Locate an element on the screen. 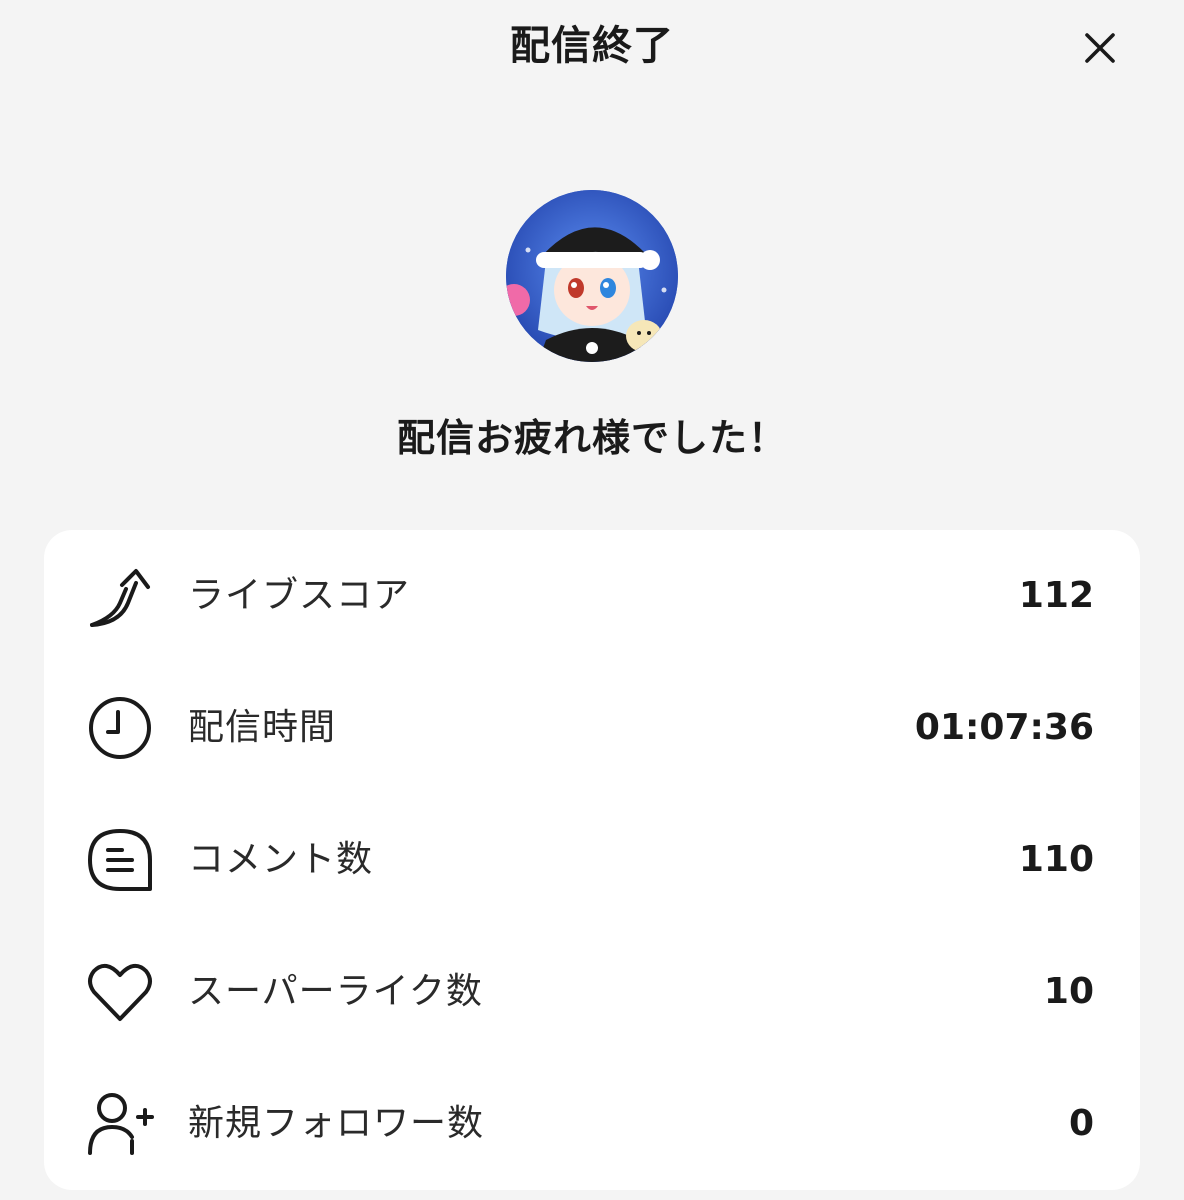  stat-value: 0 is located at coordinates (1081, 1123).